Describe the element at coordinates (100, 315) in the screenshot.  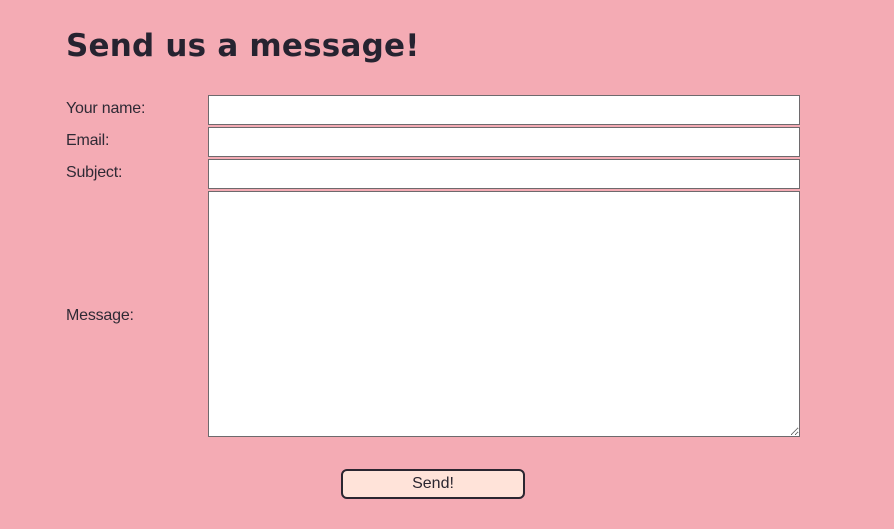
I see `message-label: Message:` at that location.